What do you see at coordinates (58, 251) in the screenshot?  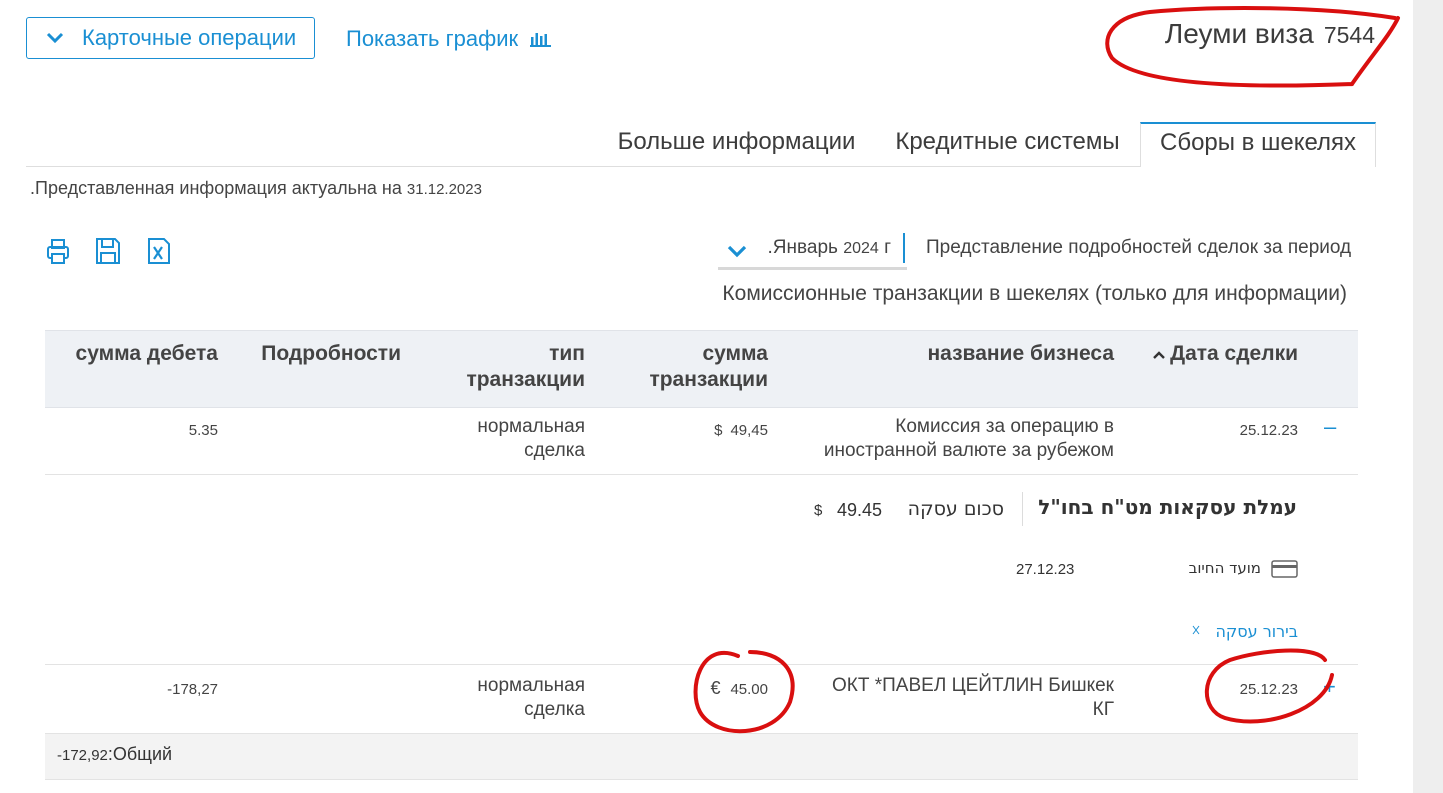 I see `printer-icon` at bounding box center [58, 251].